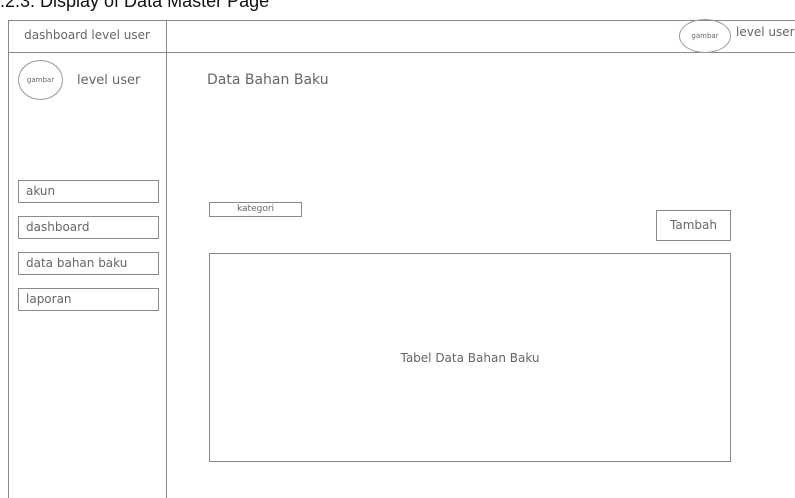 The width and height of the screenshot is (795, 498). I want to click on sidebar-avatar-text: gambar, so click(40, 80).